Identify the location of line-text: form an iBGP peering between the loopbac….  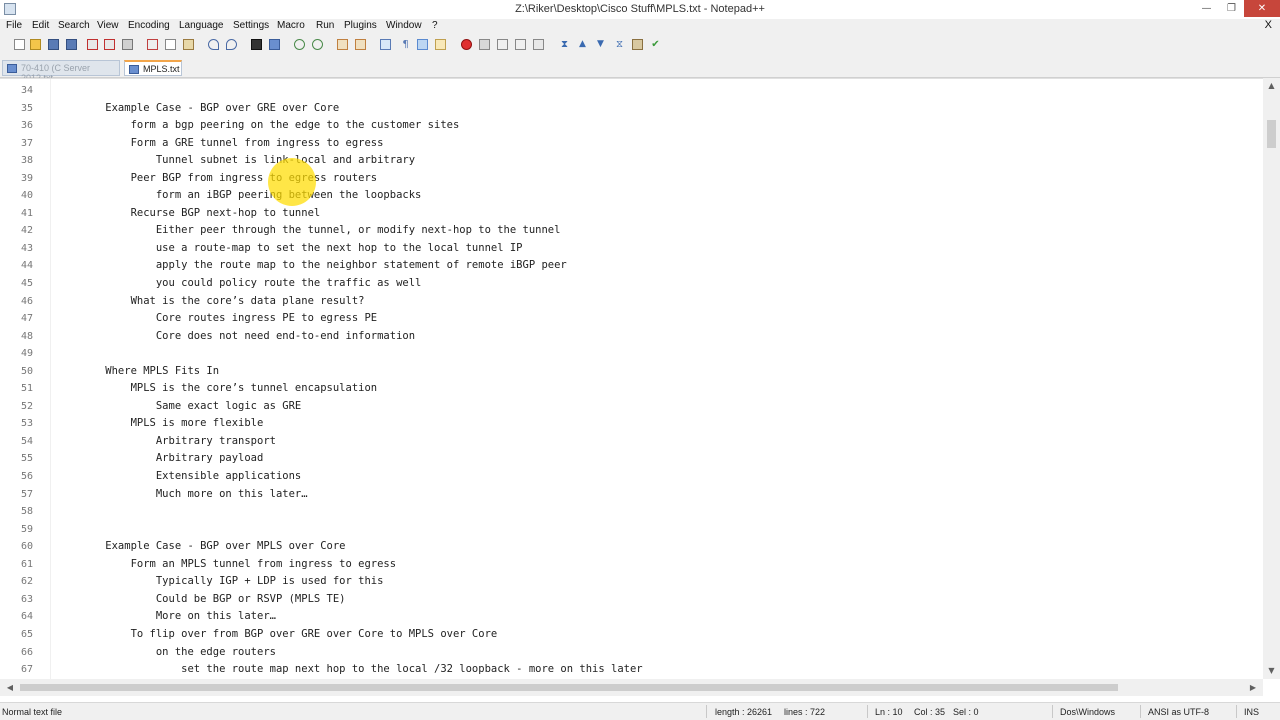
(251, 196).